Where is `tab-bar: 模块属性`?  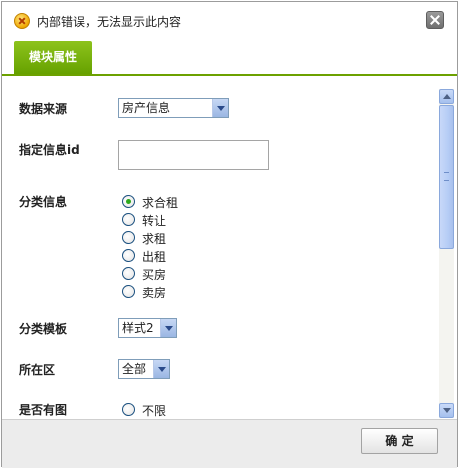
tab-bar: 模块属性 is located at coordinates (229, 58).